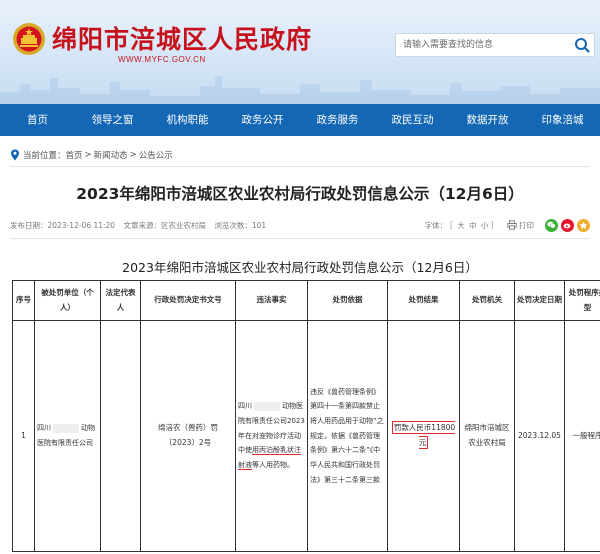  I want to click on nav-item-open-data: 数据开放, so click(487, 120).